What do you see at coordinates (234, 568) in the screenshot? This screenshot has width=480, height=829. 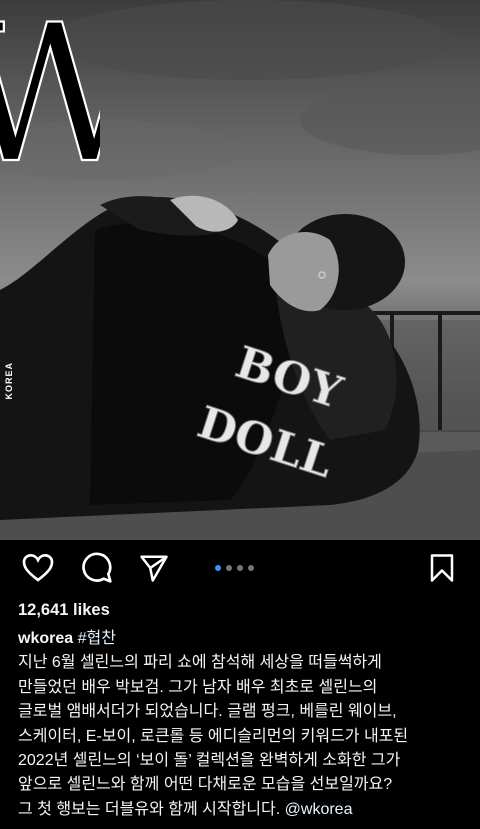 I see `carousel-indicator` at bounding box center [234, 568].